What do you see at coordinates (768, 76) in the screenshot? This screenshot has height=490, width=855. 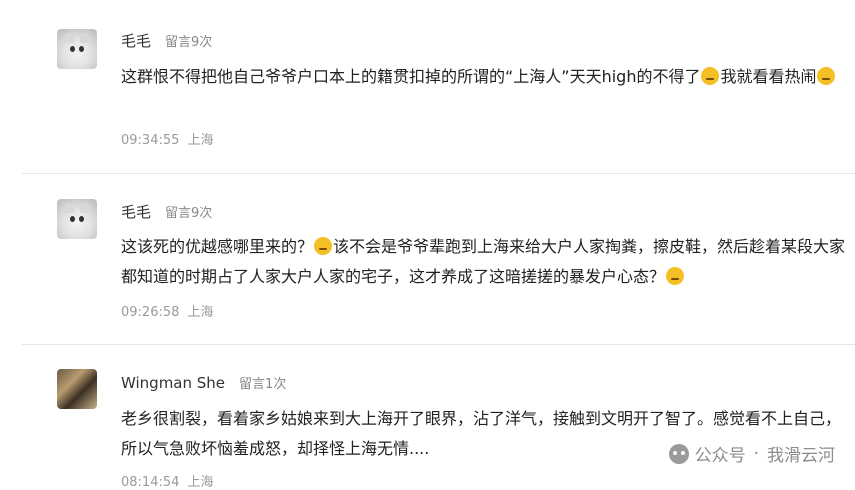 I see `comment-text-part: 我就看看热闹` at bounding box center [768, 76].